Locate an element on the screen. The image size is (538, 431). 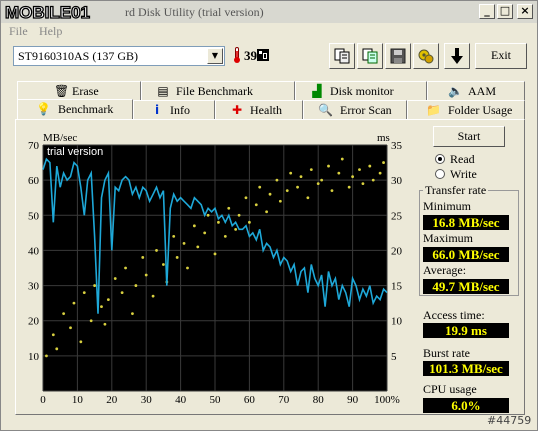
tab-erase: 🗑 Erase is located at coordinates (79, 90).